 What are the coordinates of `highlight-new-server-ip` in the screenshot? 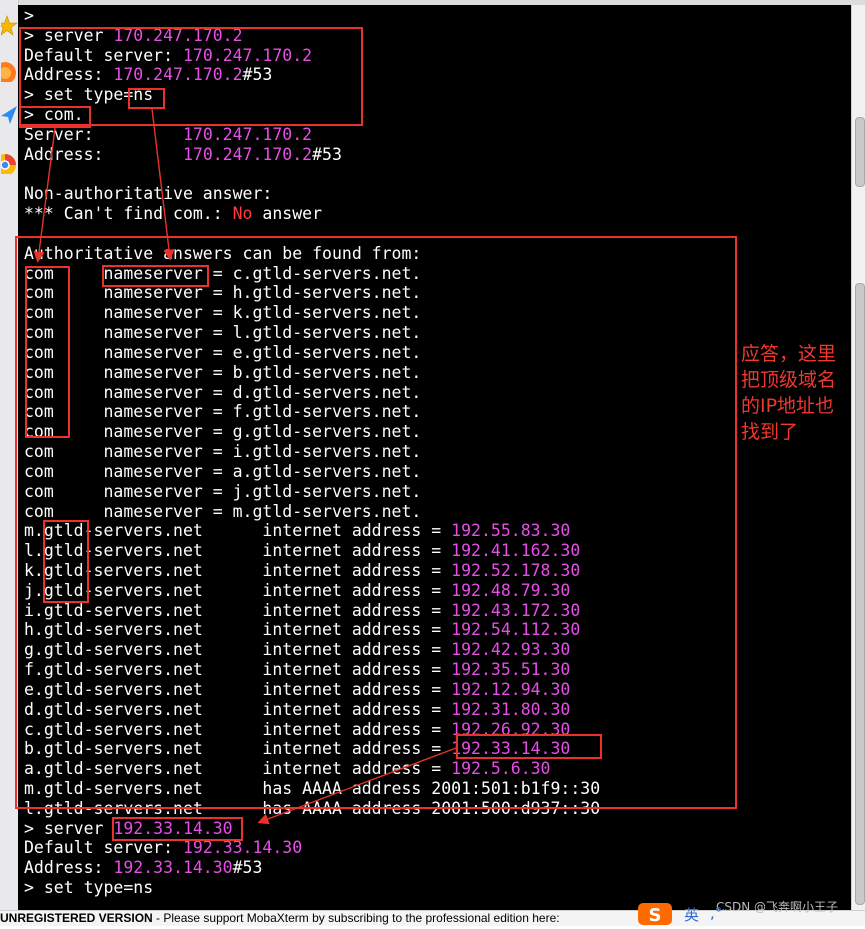 It's located at (177, 829).